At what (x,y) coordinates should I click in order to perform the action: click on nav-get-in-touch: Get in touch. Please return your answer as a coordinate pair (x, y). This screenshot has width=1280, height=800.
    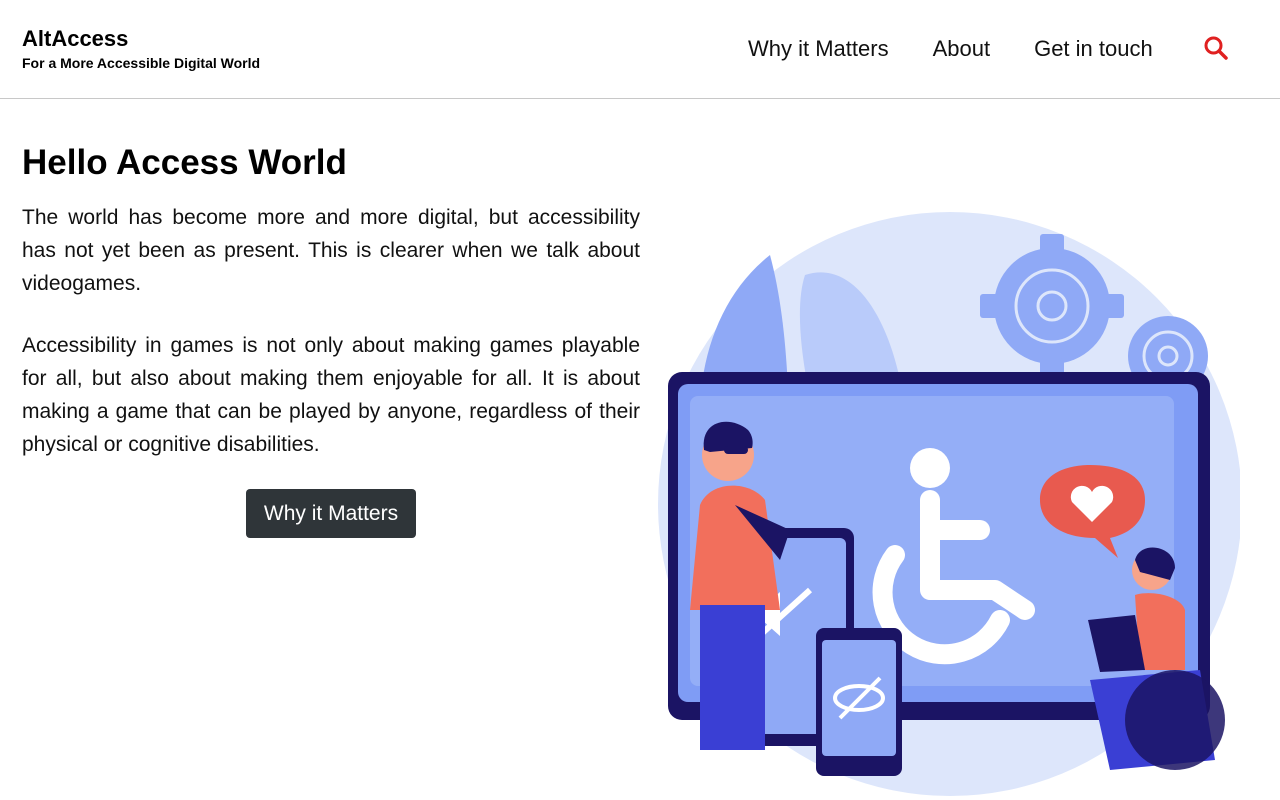
    Looking at the image, I should click on (1093, 49).